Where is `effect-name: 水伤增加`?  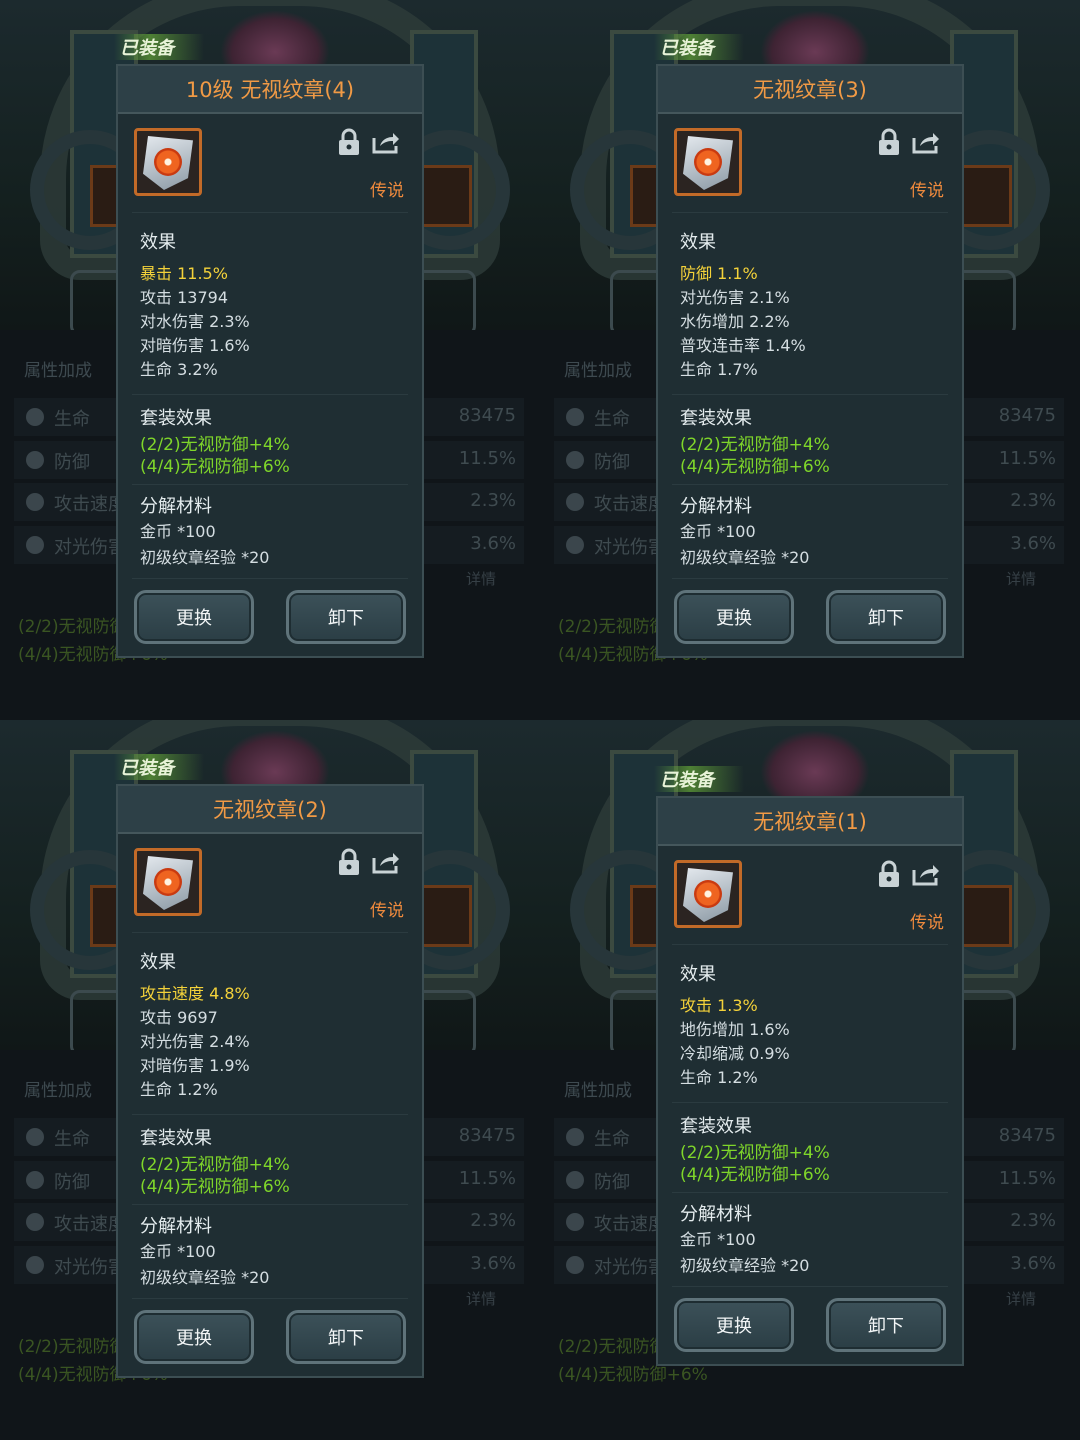 effect-name: 水伤增加 is located at coordinates (712, 321).